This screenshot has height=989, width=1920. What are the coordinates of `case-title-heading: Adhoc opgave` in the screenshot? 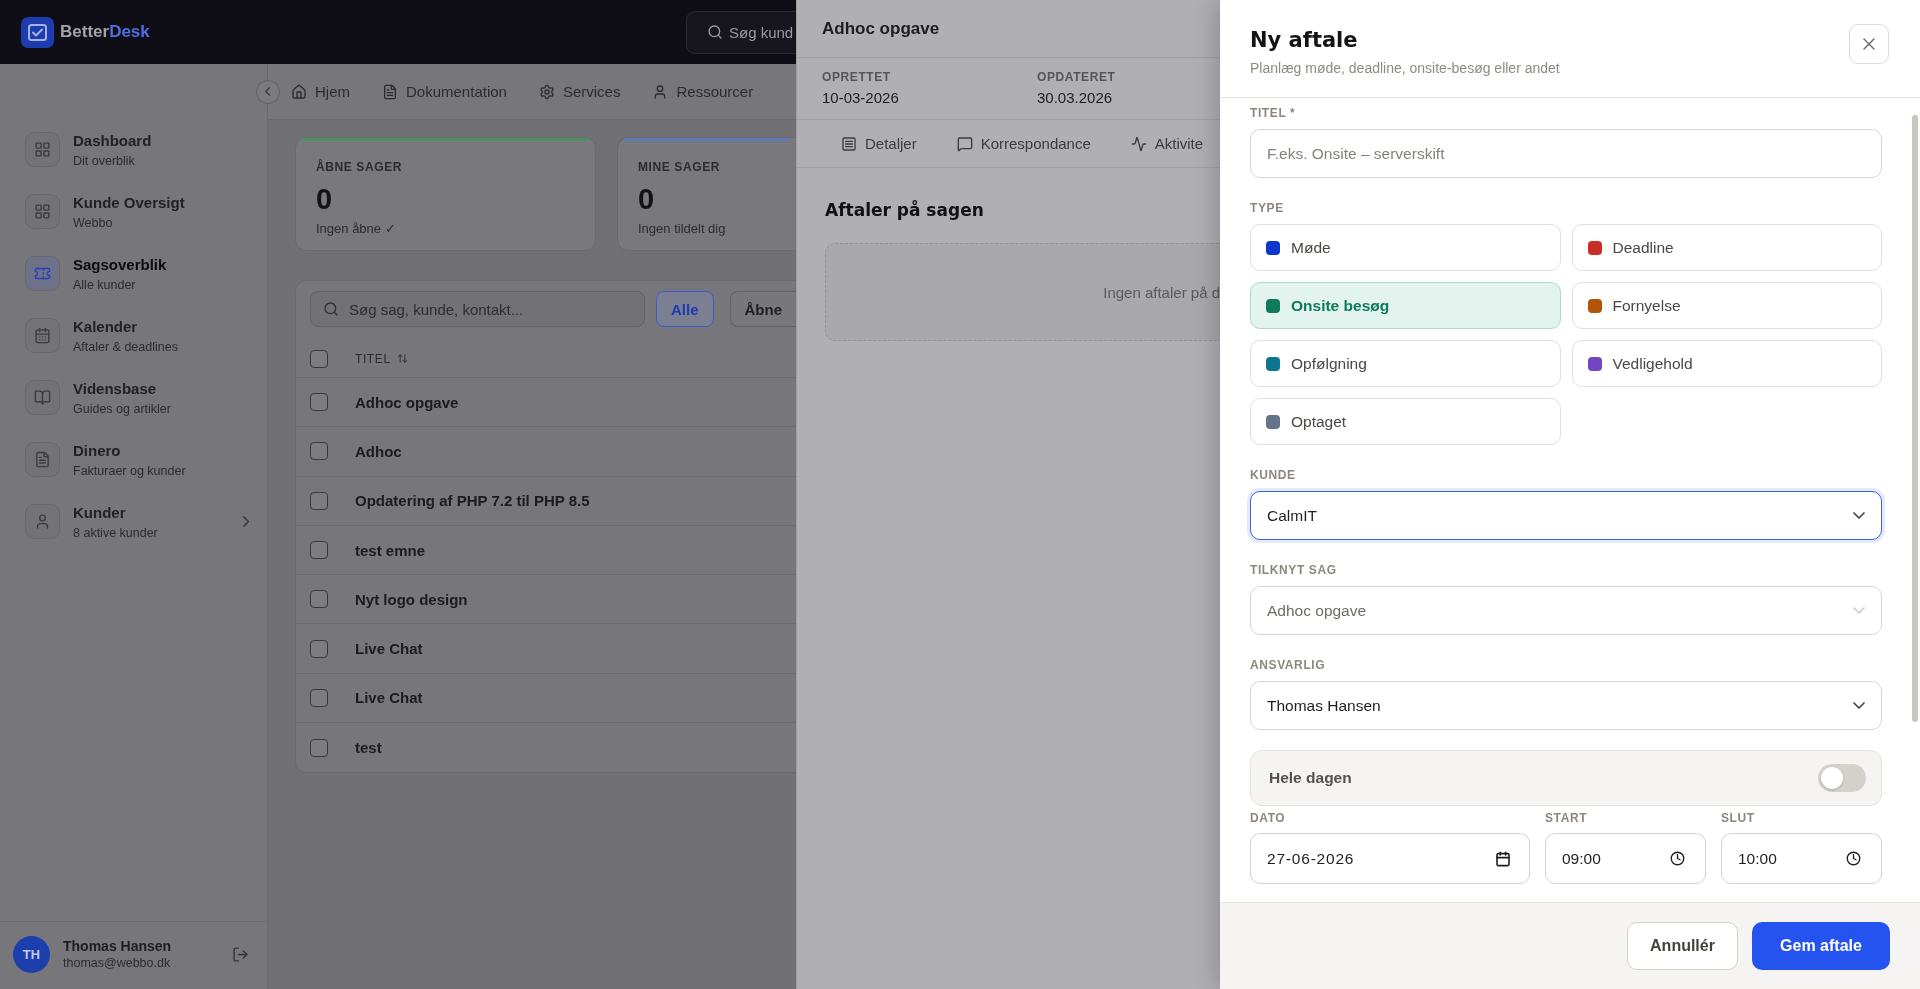 It's located at (881, 28).